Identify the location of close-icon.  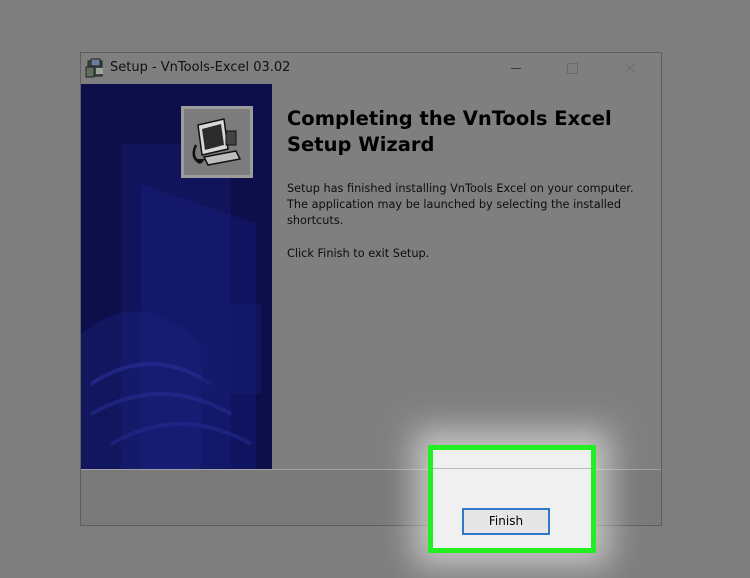
(630, 68).